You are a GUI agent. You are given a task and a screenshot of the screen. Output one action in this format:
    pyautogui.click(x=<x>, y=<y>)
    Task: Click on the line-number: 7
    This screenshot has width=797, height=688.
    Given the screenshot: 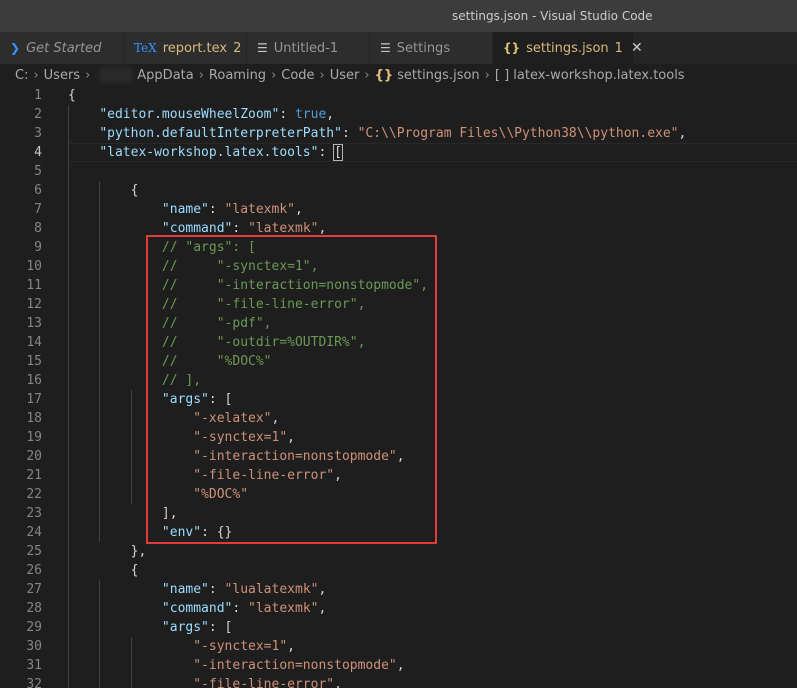 What is the action you would take?
    pyautogui.click(x=38, y=209)
    